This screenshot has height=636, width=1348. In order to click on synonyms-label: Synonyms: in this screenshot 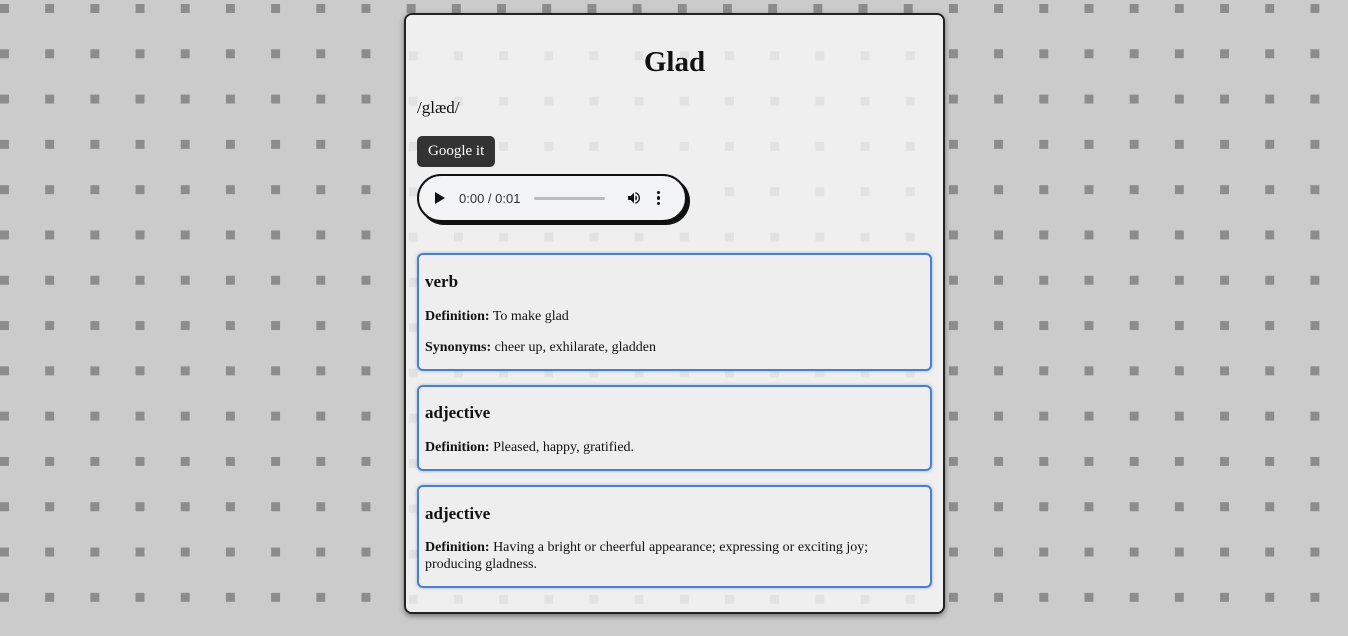, I will do `click(458, 347)`.